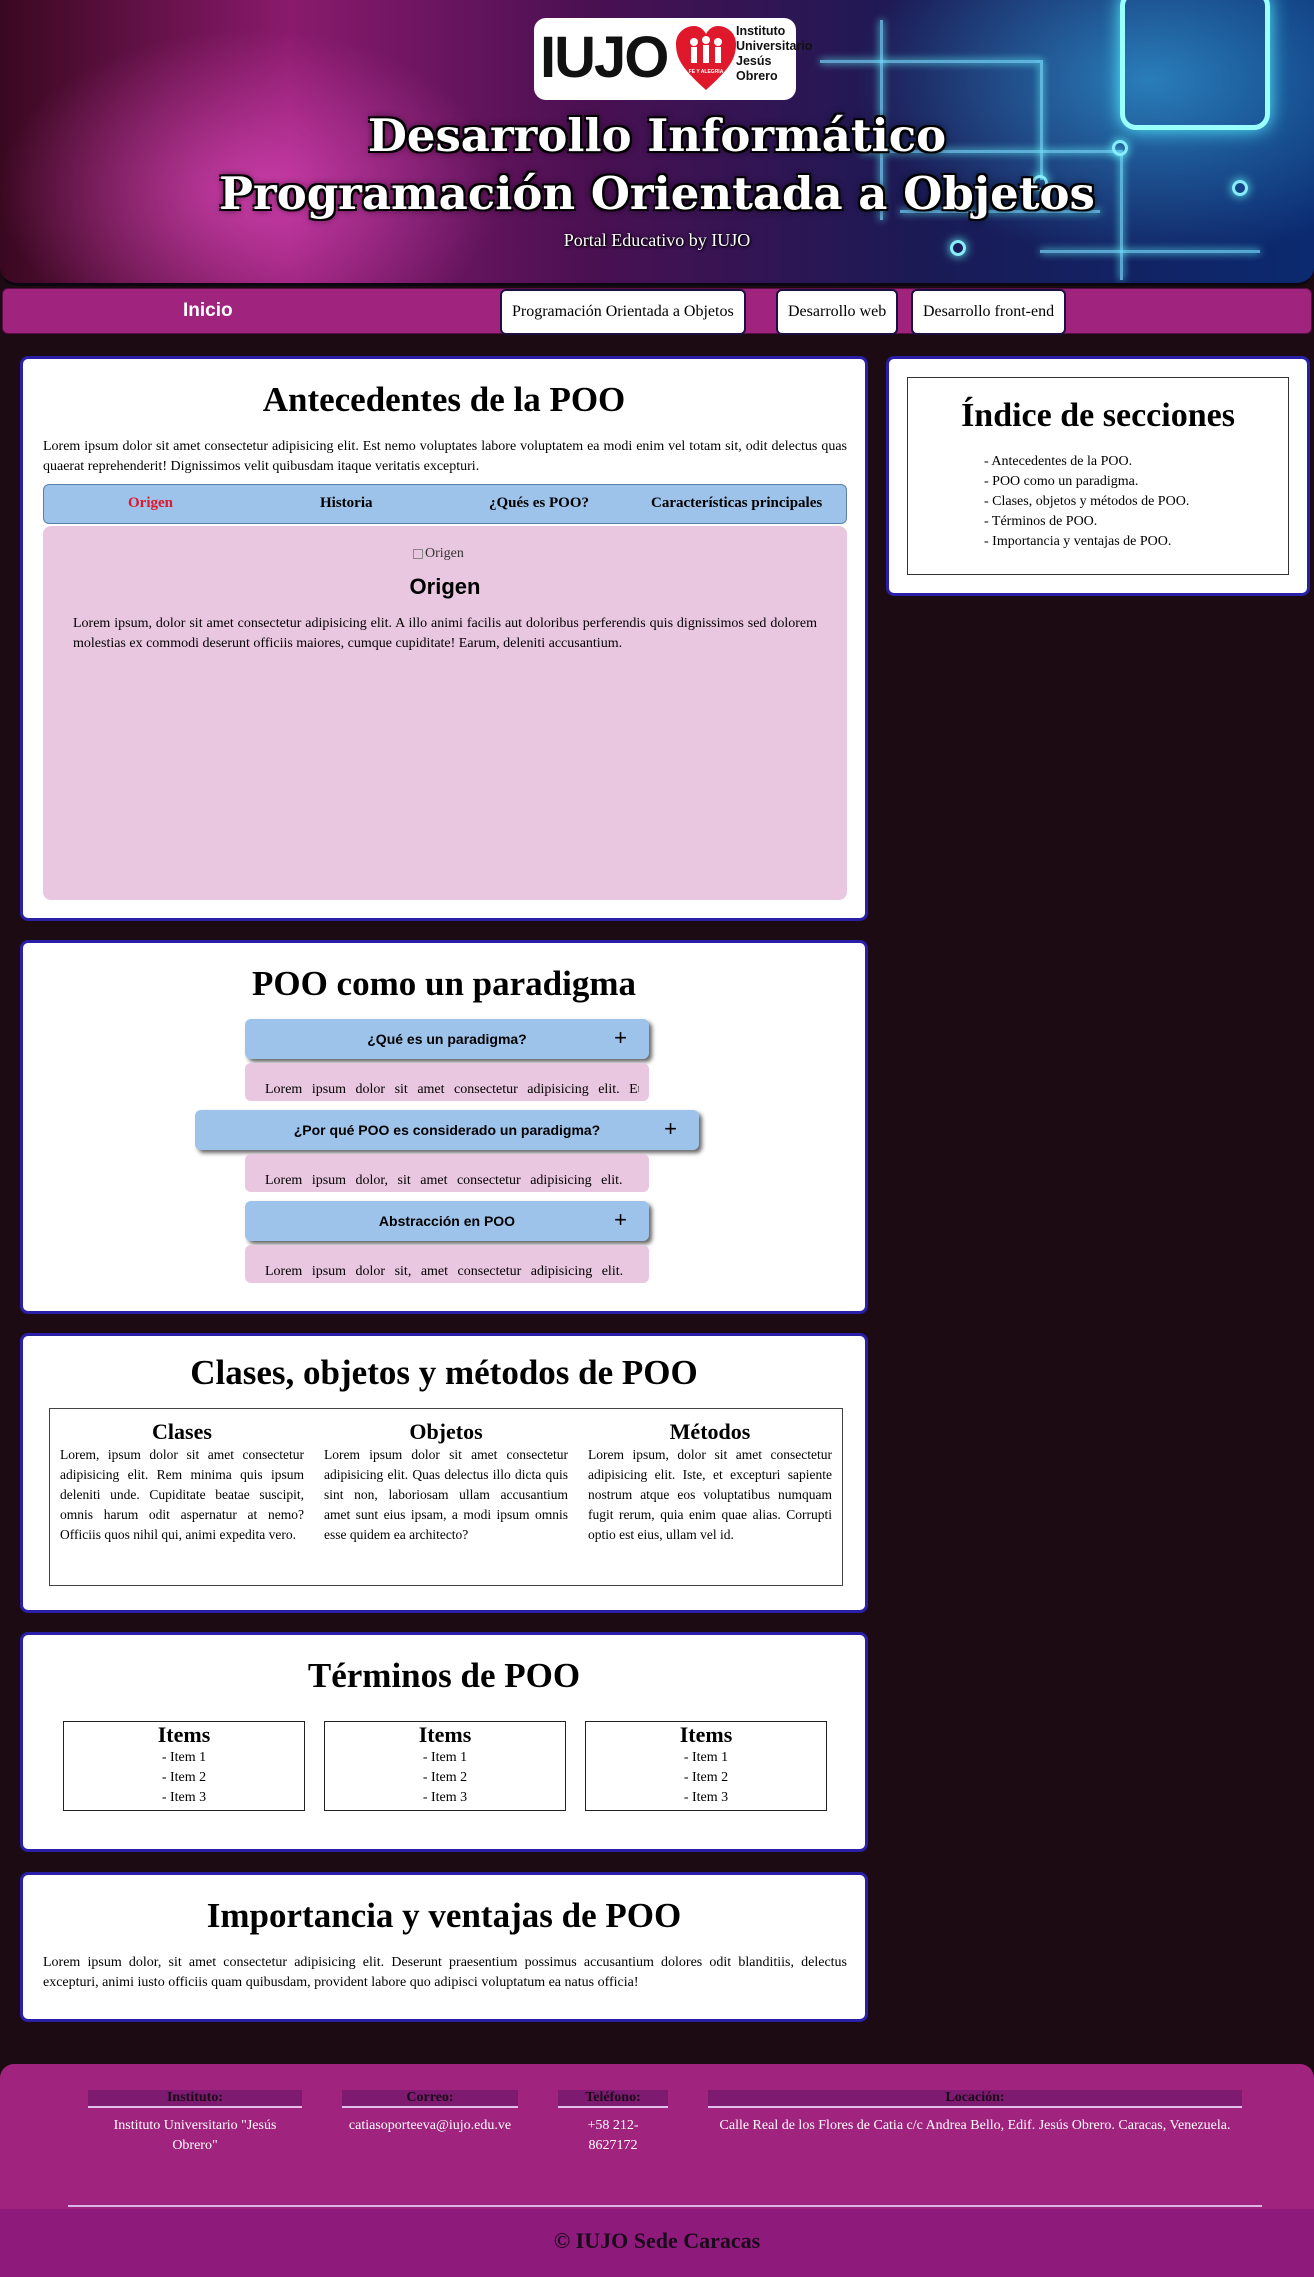 The image size is (1314, 2277). I want to click on items-box-1: Items - Item 1 - Item 2 - Item 3, so click(184, 1766).